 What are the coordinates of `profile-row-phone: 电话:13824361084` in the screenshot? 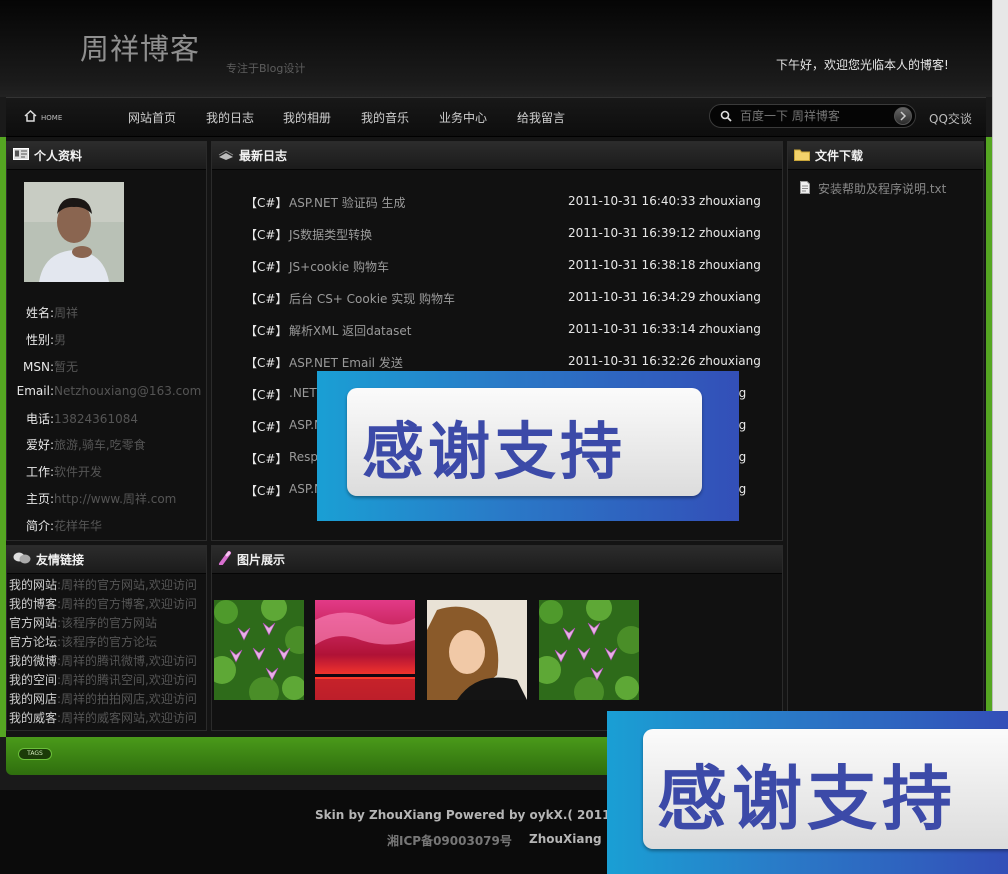 It's located at (81, 419).